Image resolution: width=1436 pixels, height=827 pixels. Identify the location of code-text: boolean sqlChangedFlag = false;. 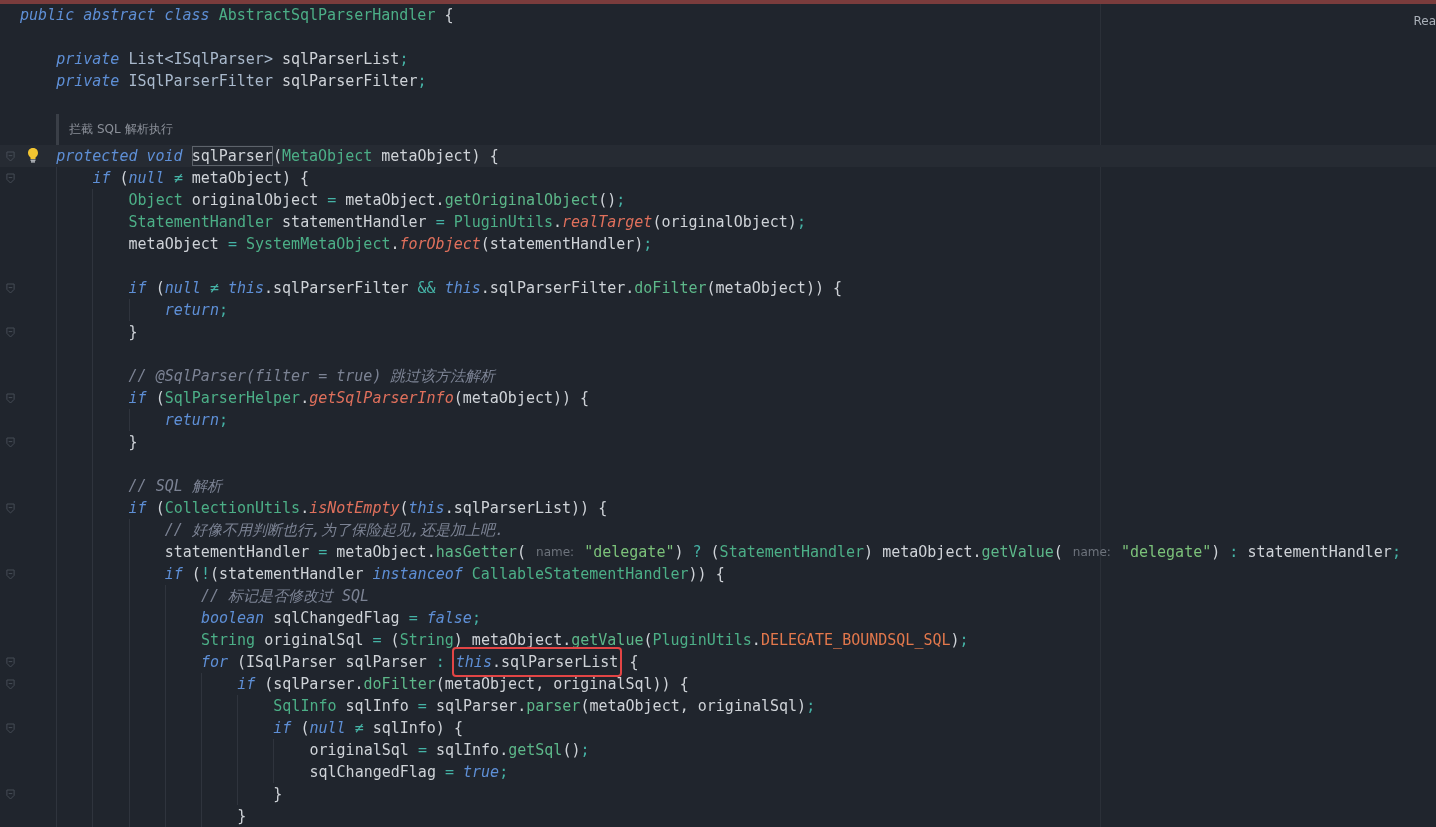
(340, 618).